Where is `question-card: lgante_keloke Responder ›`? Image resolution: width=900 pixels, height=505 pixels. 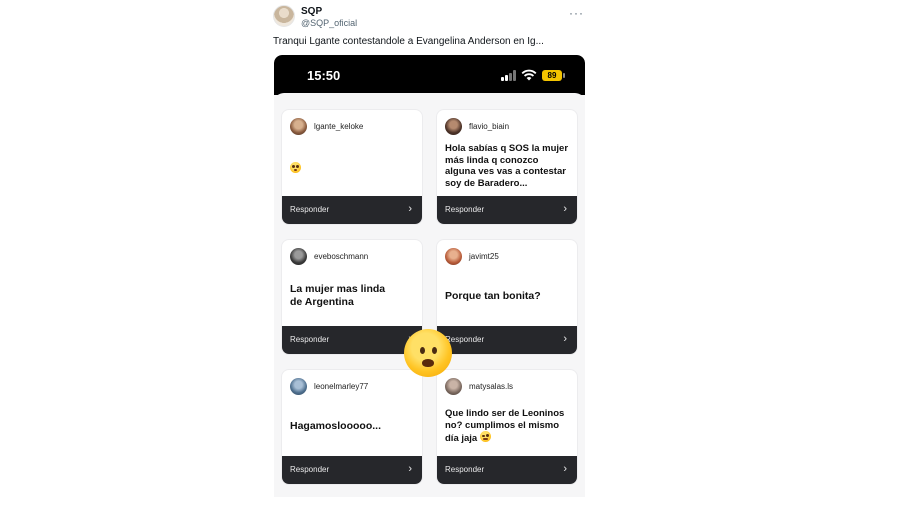 question-card: lgante_keloke Responder › is located at coordinates (352, 167).